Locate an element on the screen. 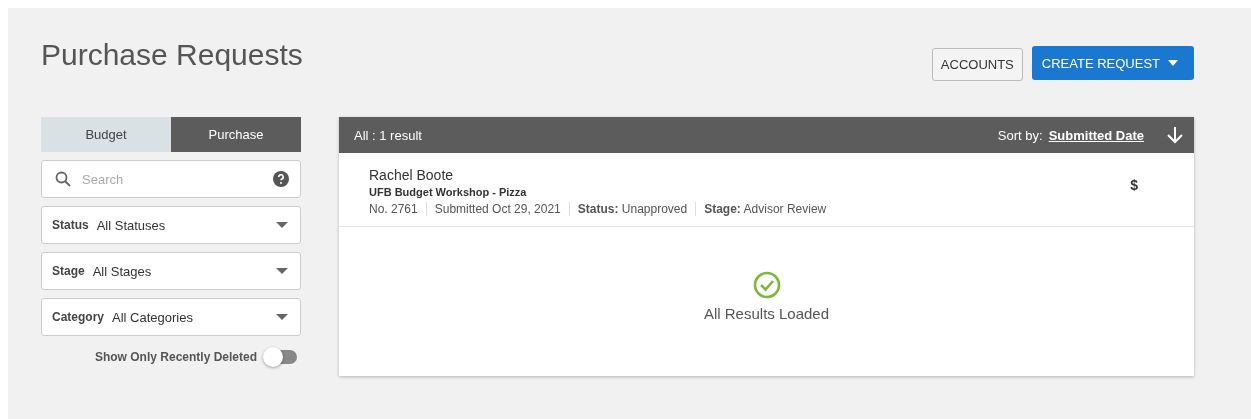 The width and height of the screenshot is (1251, 419). amount: $ is located at coordinates (1134, 186).